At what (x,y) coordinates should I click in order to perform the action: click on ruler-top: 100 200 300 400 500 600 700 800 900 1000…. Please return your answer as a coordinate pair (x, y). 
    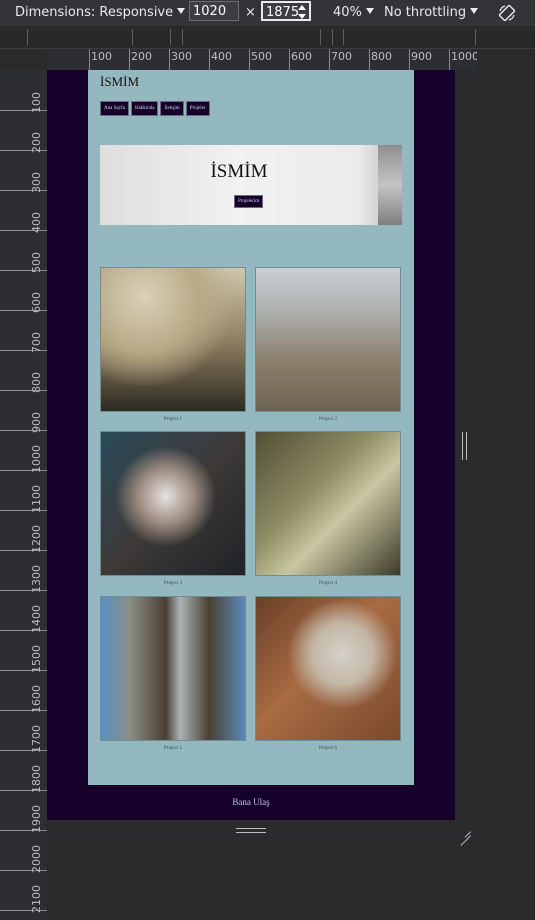
    Looking at the image, I should click on (262, 59).